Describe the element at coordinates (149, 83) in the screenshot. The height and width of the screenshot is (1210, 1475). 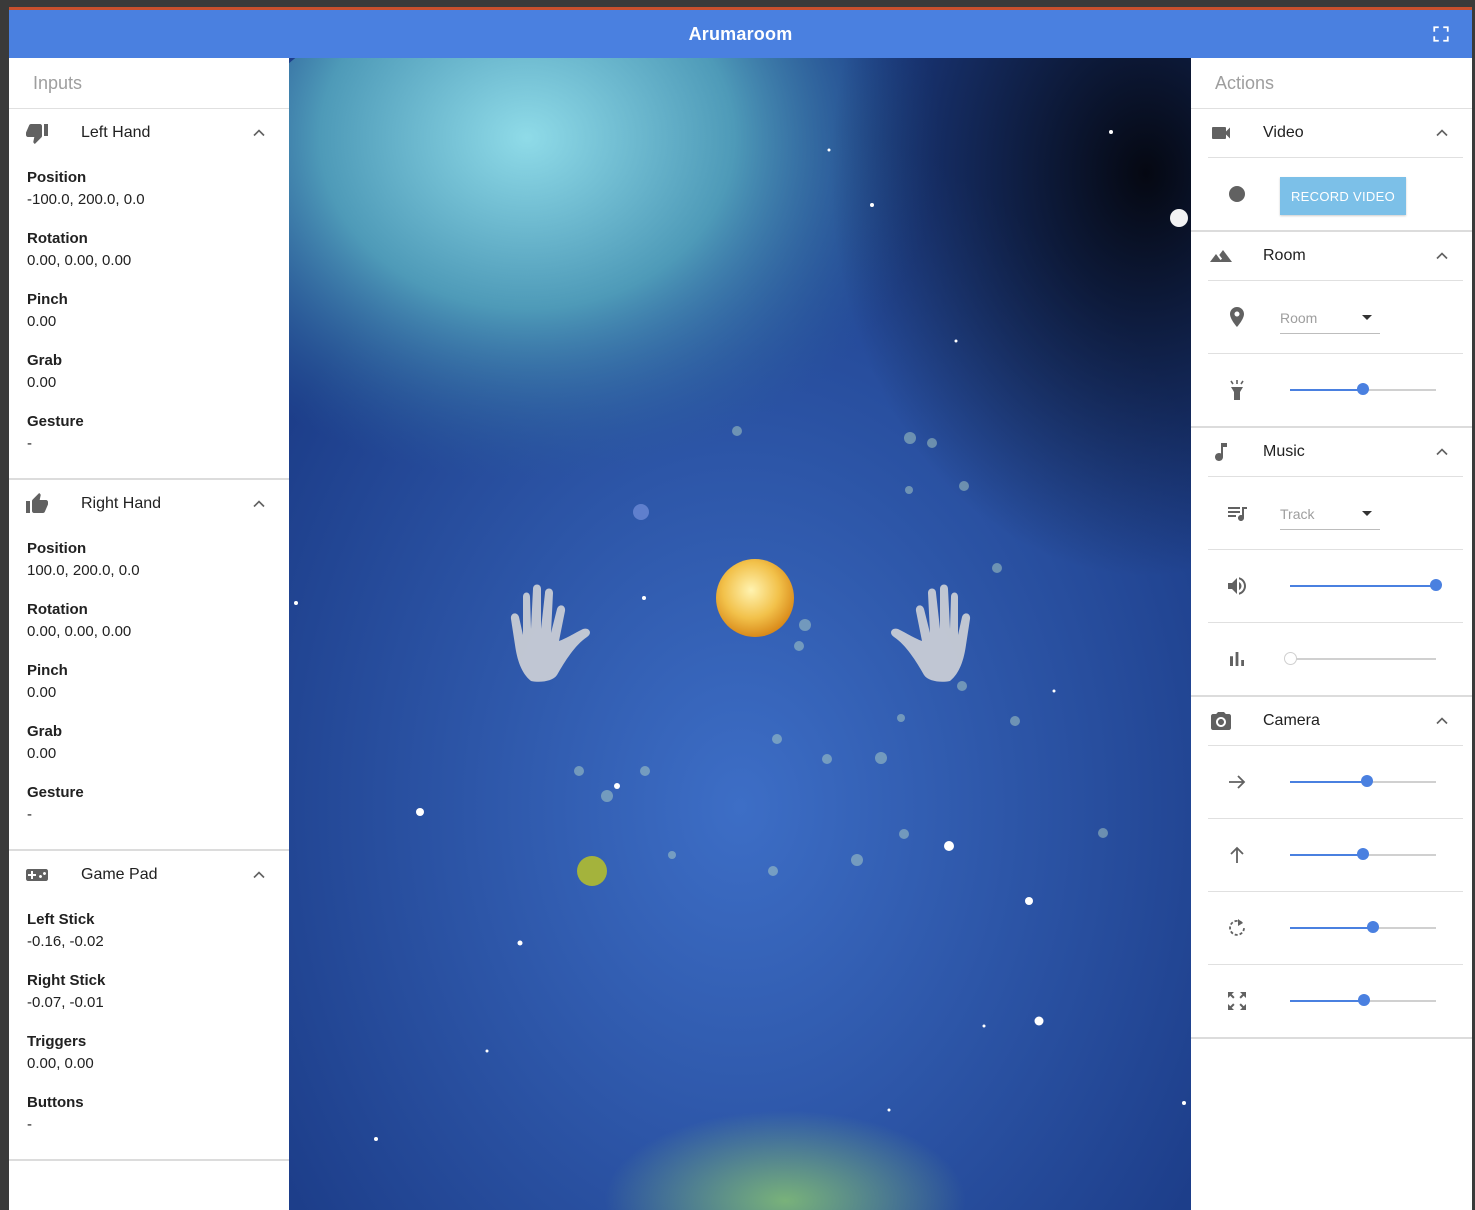
I see `inputs-header: Inputs` at that location.